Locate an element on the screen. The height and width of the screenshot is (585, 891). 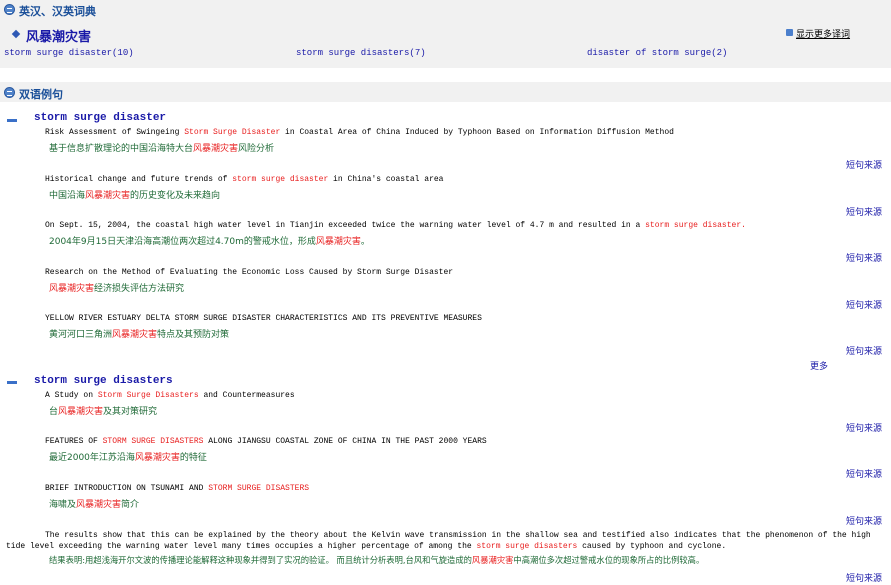
headword: 风暴潮灾害 is located at coordinates (59, 37).